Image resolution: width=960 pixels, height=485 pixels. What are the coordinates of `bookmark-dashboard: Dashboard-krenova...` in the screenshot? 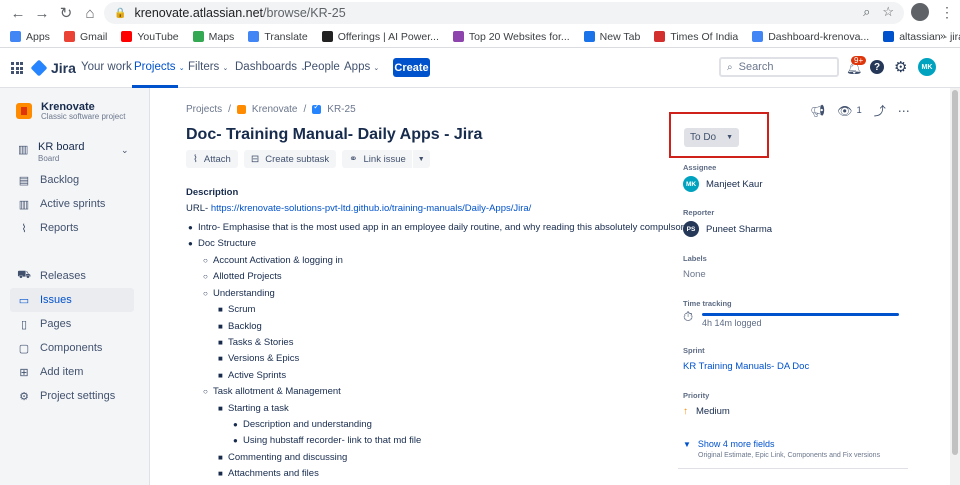 It's located at (810, 37).